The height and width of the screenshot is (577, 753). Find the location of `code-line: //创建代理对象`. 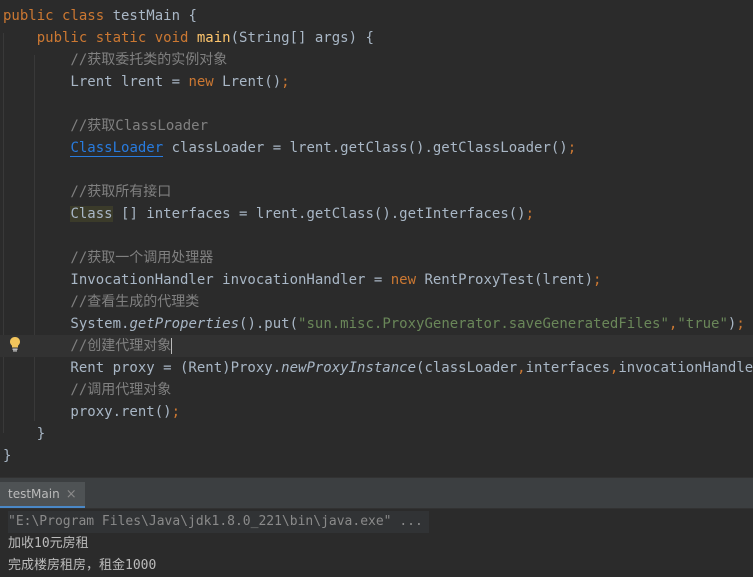

code-line: //创建代理对象 is located at coordinates (376, 346).